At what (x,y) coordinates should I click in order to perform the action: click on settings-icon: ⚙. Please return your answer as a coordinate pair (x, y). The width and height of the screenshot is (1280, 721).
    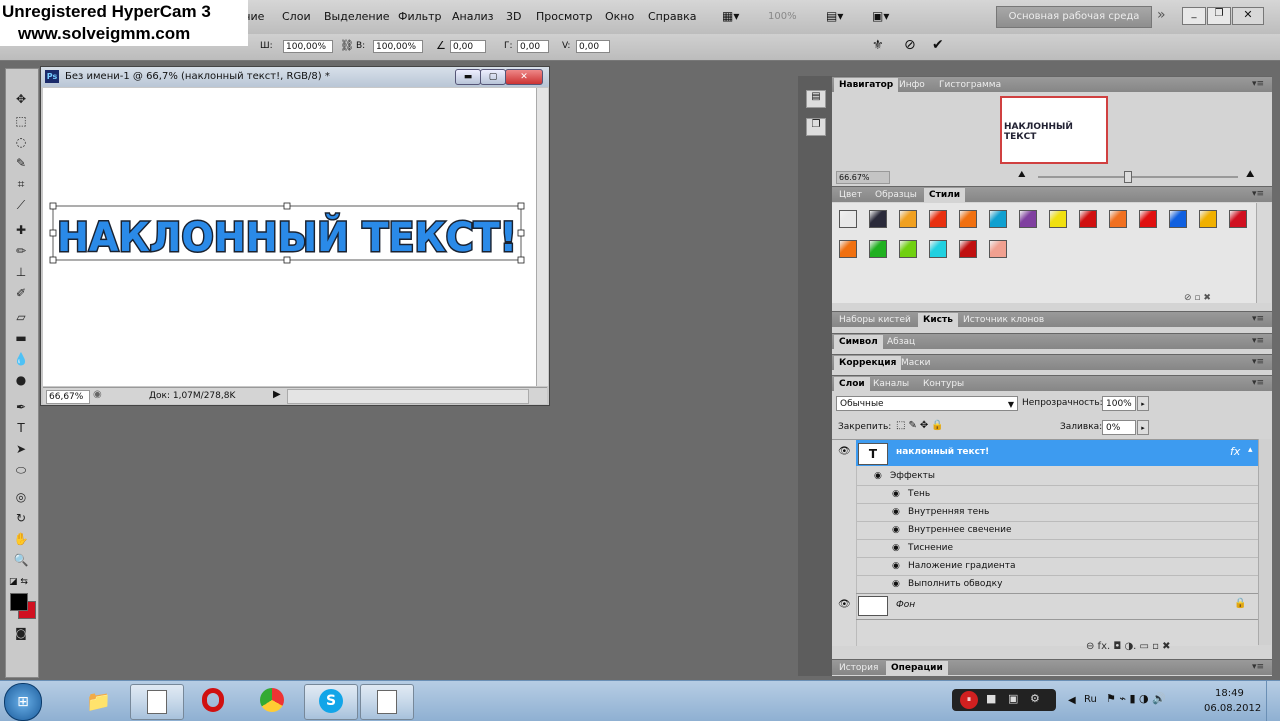
    Looking at the image, I should click on (1035, 698).